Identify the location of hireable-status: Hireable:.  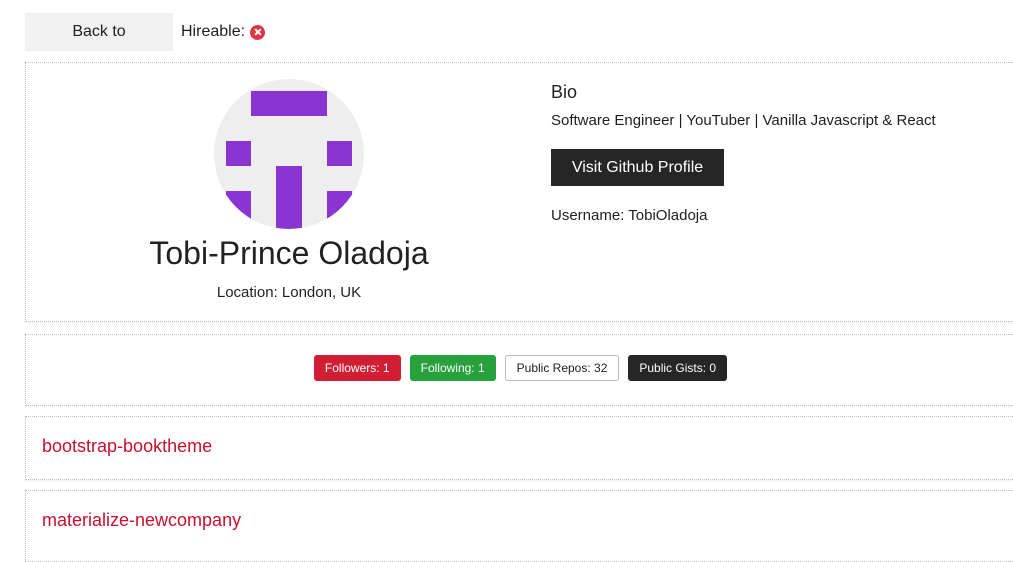
(223, 32).